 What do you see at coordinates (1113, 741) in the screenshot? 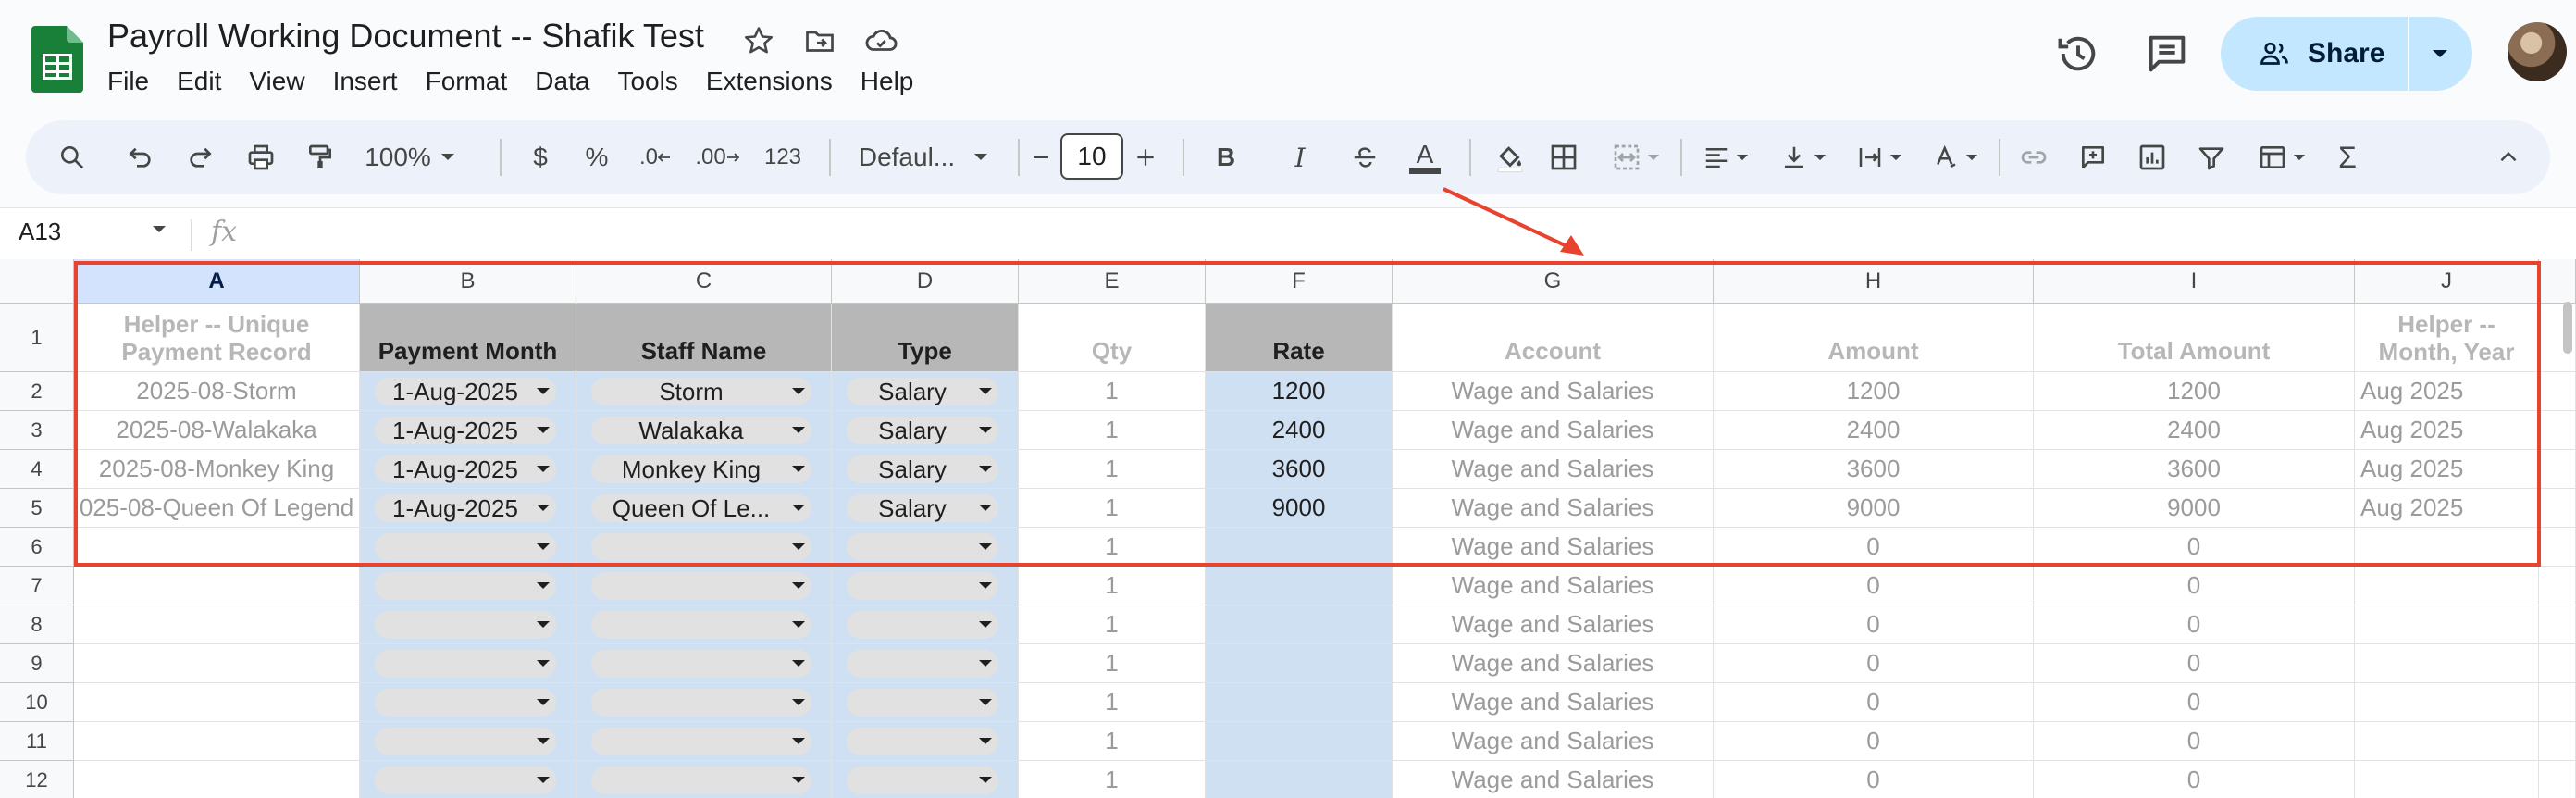
I see `cell-e11: 1` at bounding box center [1113, 741].